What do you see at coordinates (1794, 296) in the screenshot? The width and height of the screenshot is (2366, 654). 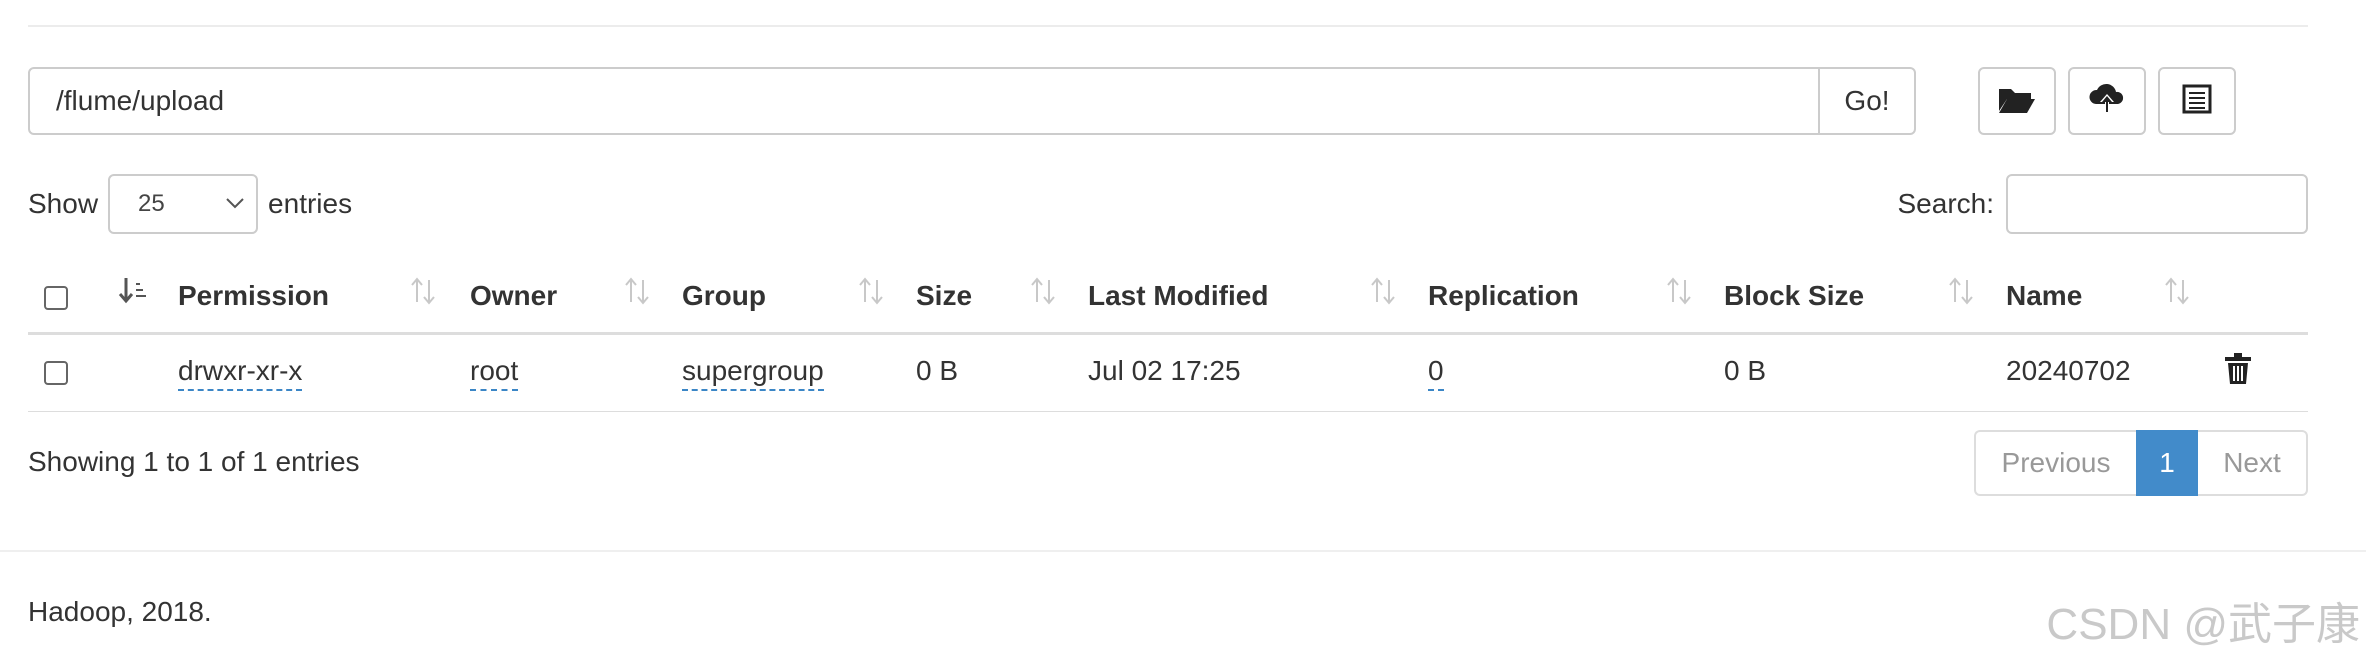 I see `column-block-size: Block Size` at bounding box center [1794, 296].